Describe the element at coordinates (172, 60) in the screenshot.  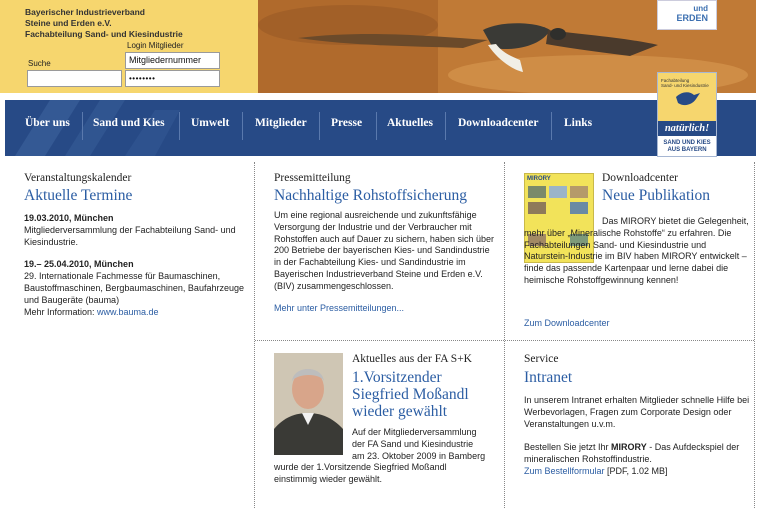
I see `member-number-field: Mitgliedernummer` at that location.